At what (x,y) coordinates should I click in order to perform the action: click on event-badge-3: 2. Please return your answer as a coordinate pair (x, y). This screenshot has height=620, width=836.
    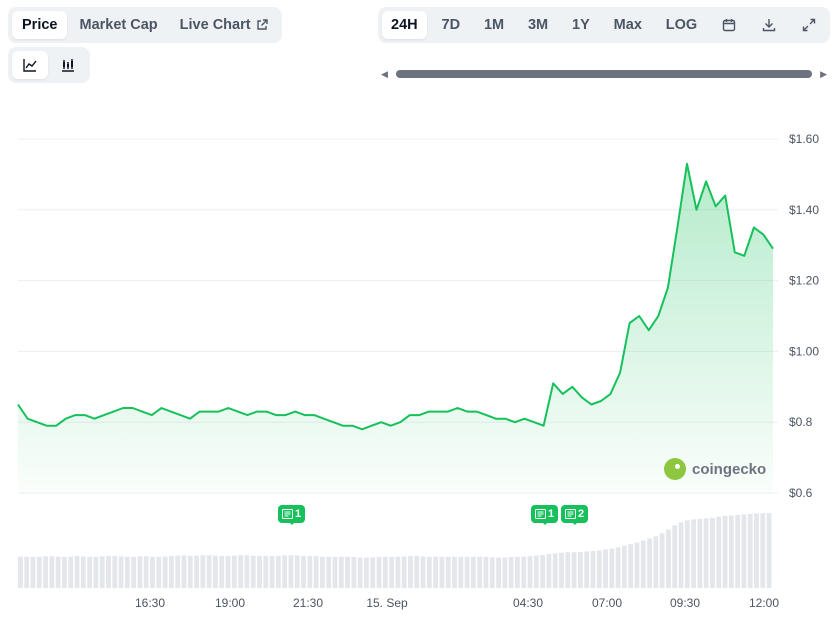
    Looking at the image, I should click on (575, 515).